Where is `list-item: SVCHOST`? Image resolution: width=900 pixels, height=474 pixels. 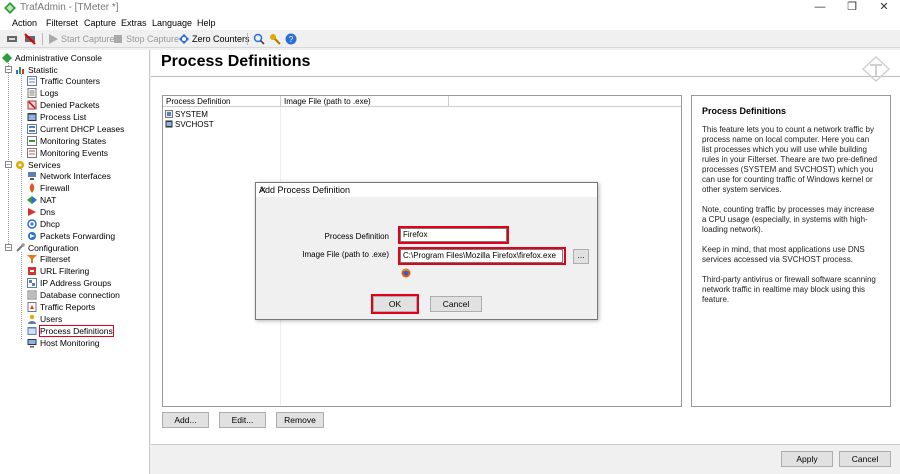
list-item: SVCHOST is located at coordinates (189, 124).